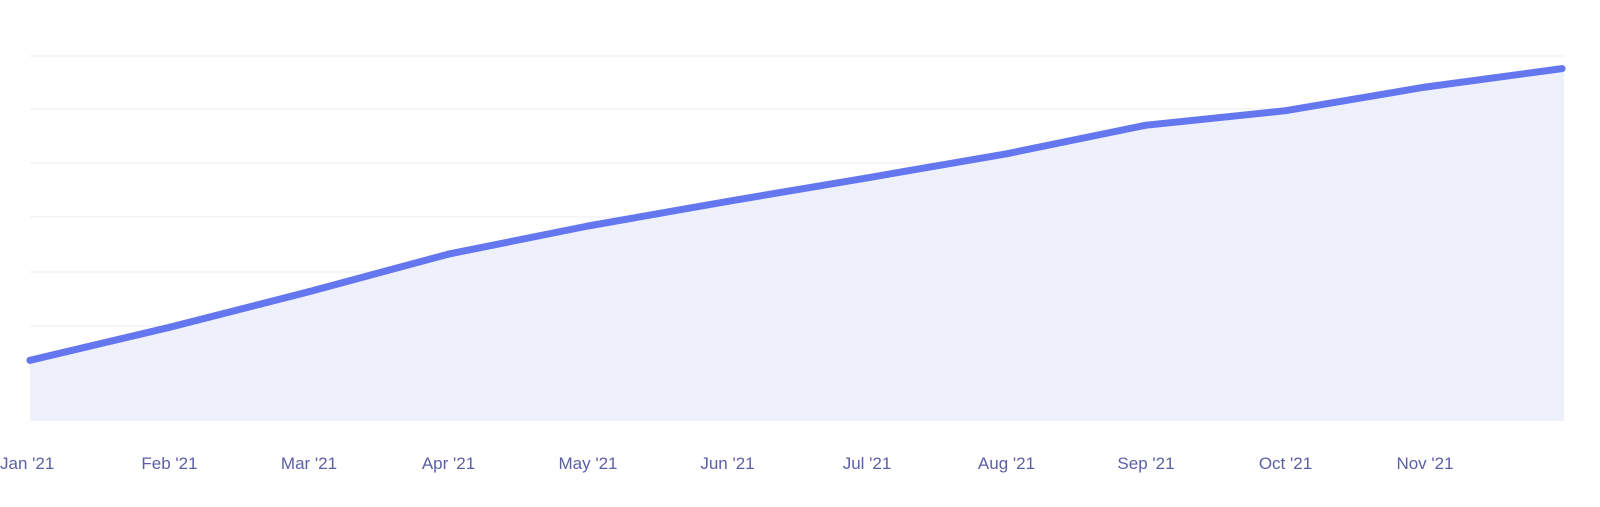 This screenshot has width=1600, height=507. Describe the element at coordinates (1424, 463) in the screenshot. I see `x-tick-label: Nov '21` at that location.